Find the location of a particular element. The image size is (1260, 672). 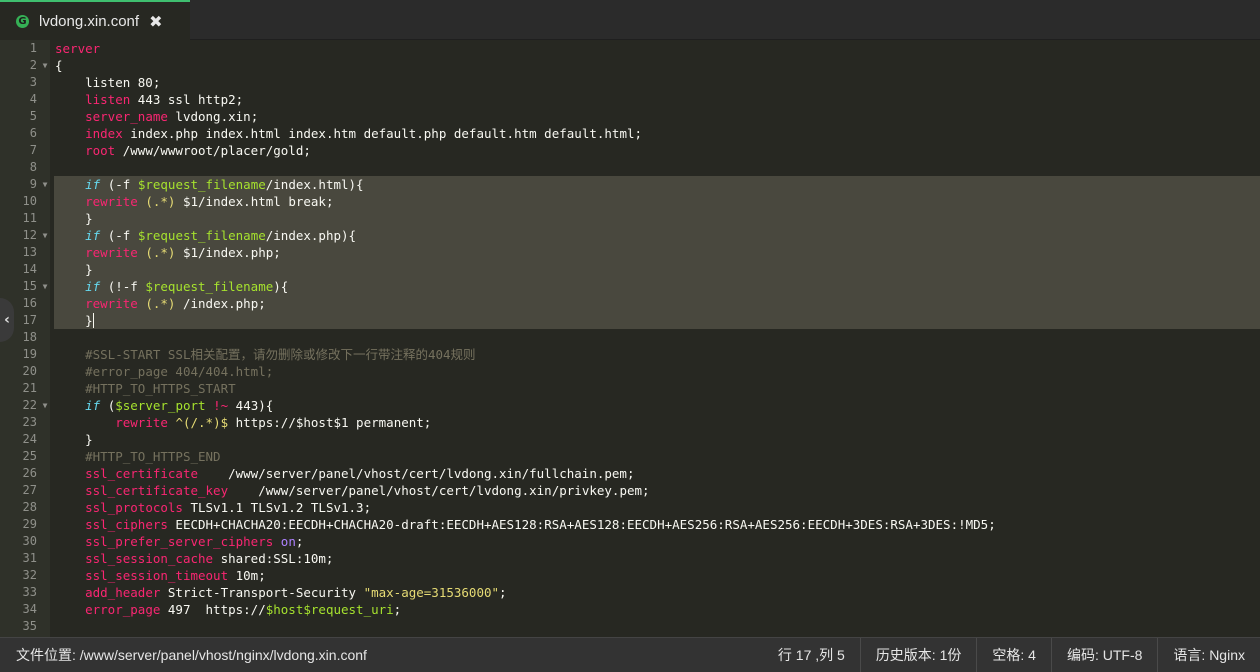

line-number: 19 is located at coordinates (29, 354).